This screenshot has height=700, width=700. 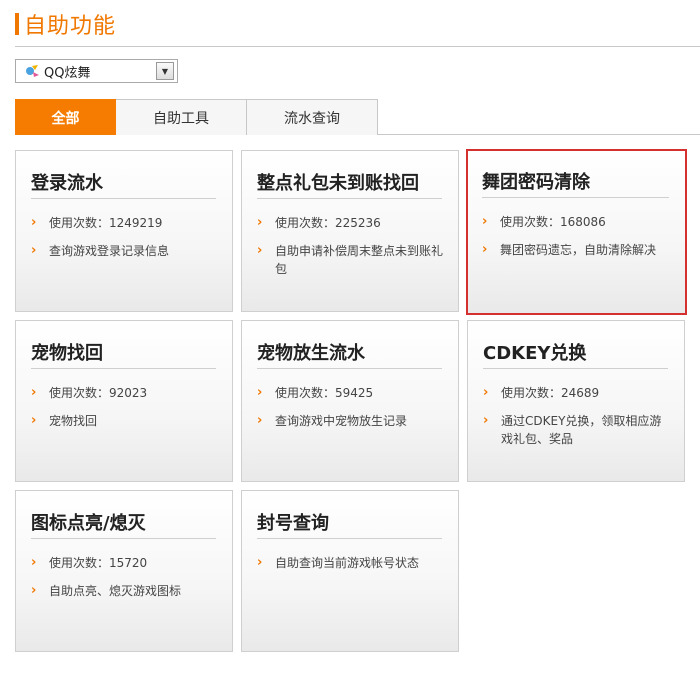 I want to click on card-desc-text: 宠物找回, so click(x=73, y=421).